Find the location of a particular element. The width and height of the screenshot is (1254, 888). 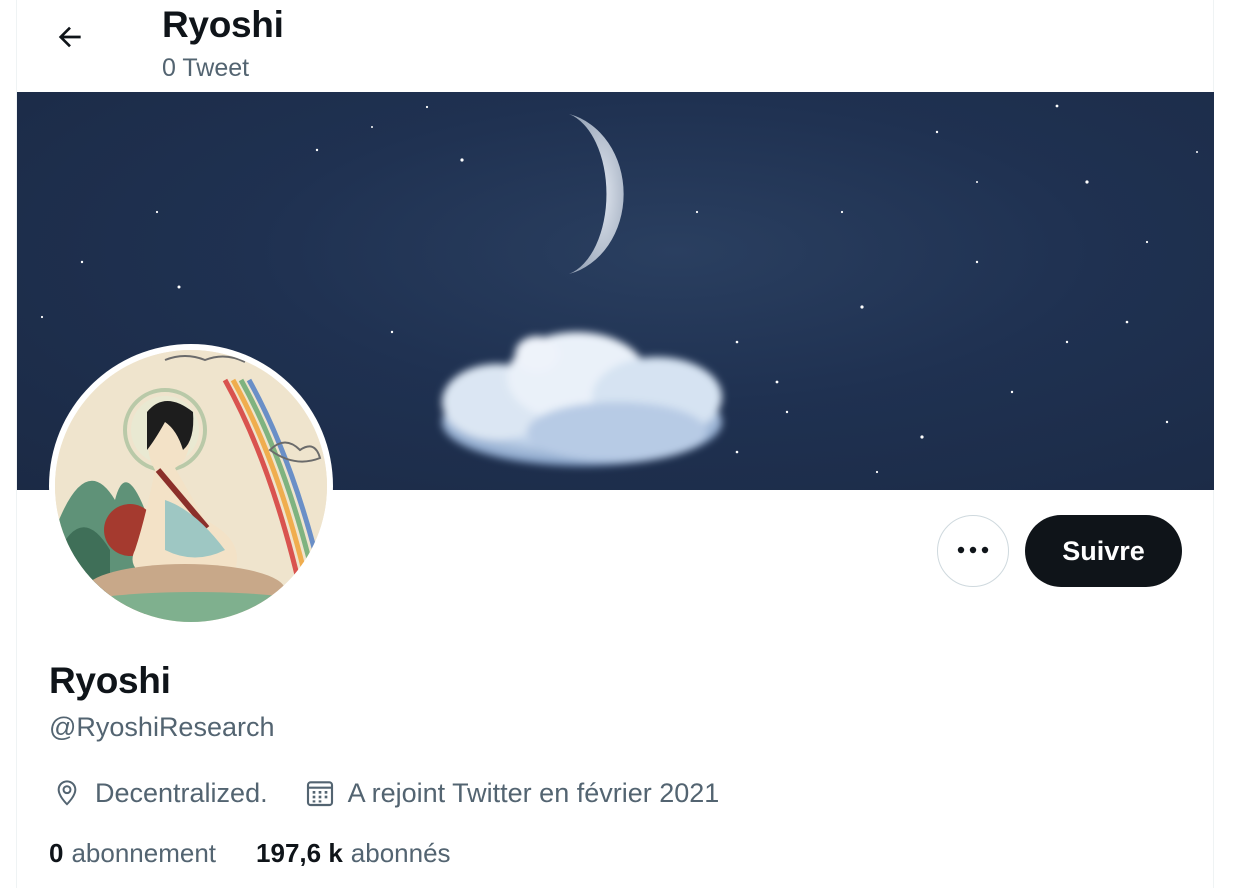

following-count: 0 is located at coordinates (56, 853).